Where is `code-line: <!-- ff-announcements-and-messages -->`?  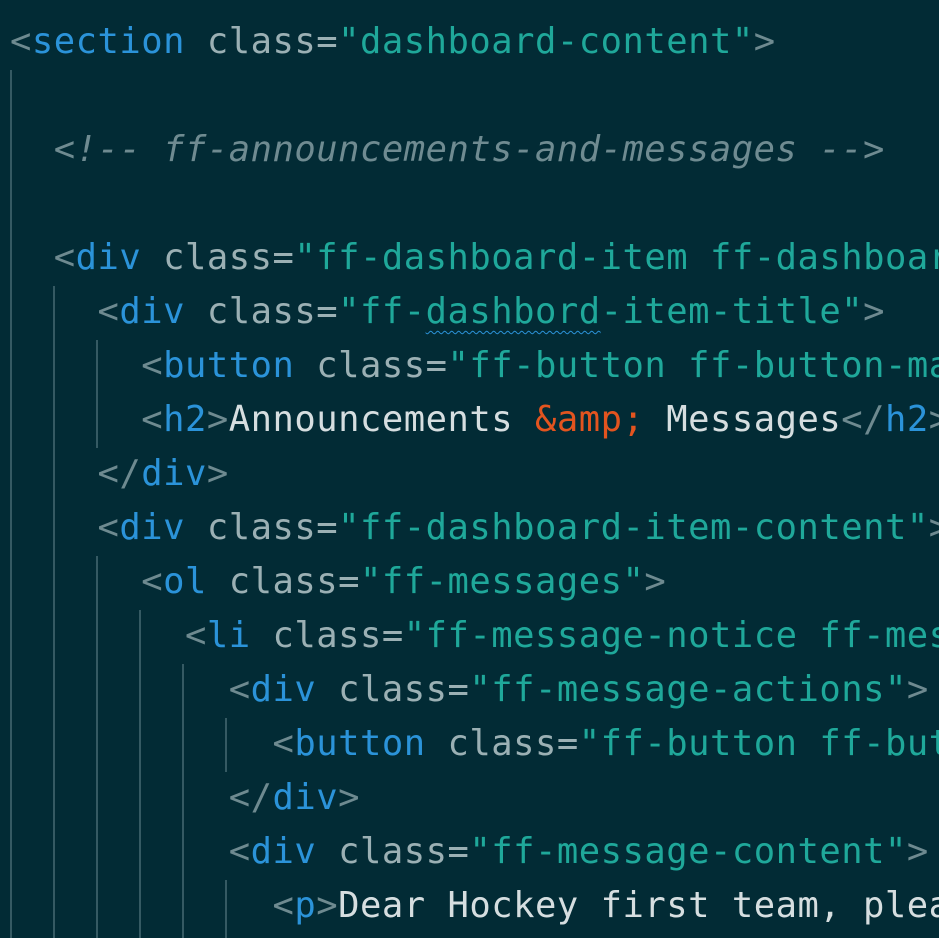 code-line: <!-- ff-announcements-and-messages --> is located at coordinates (447, 150).